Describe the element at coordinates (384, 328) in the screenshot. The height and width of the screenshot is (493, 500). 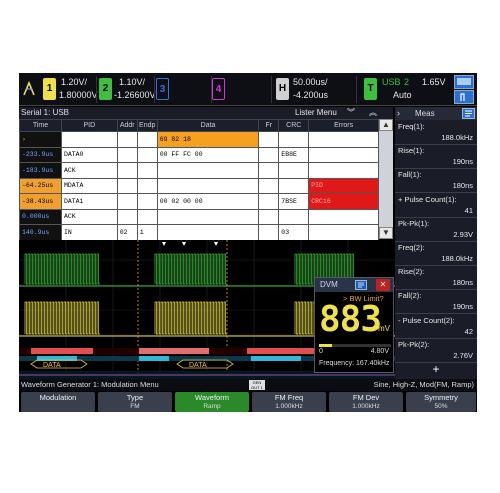
I see `dvm-unit: mV` at that location.